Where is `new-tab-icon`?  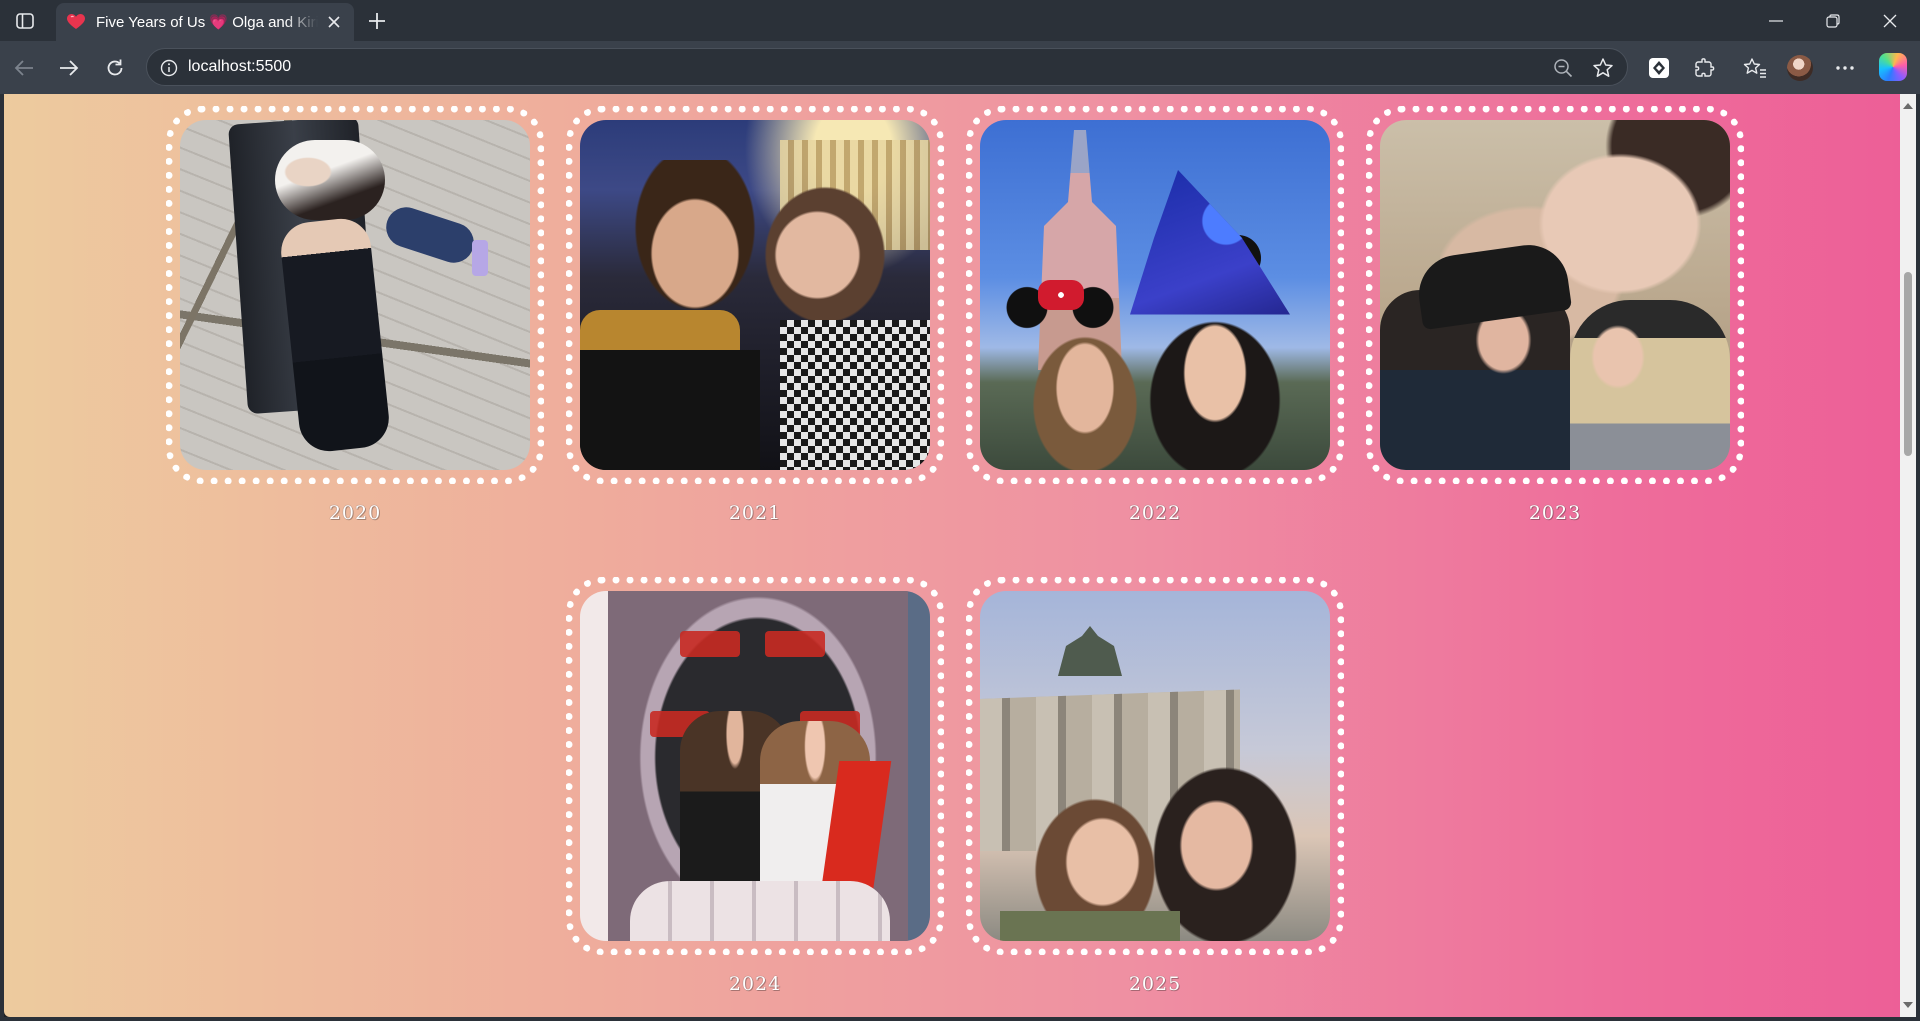 new-tab-icon is located at coordinates (377, 21).